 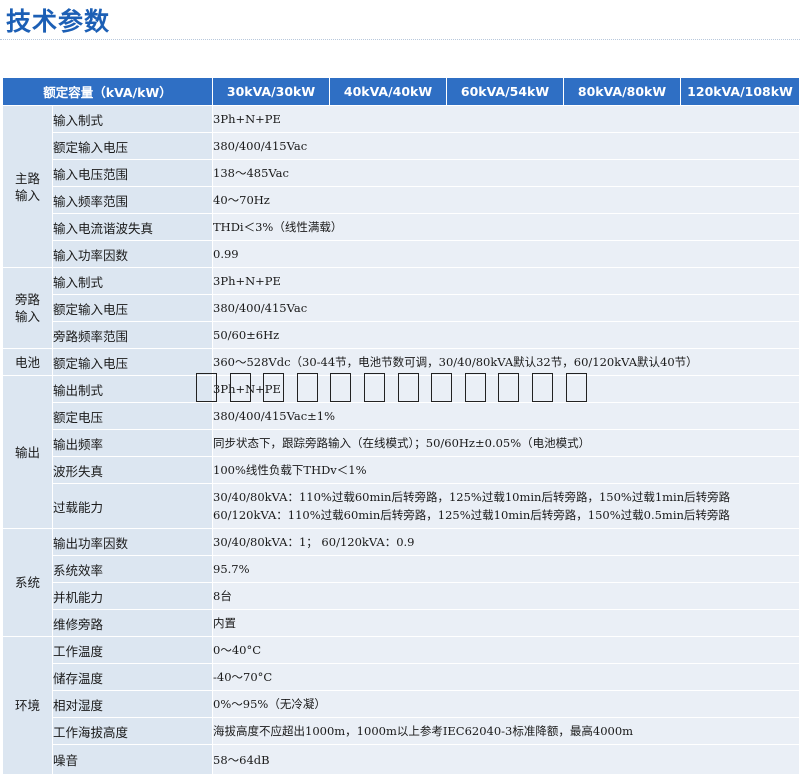 I want to click on row-value: 380/400/415Vac±1%, so click(x=506, y=416).